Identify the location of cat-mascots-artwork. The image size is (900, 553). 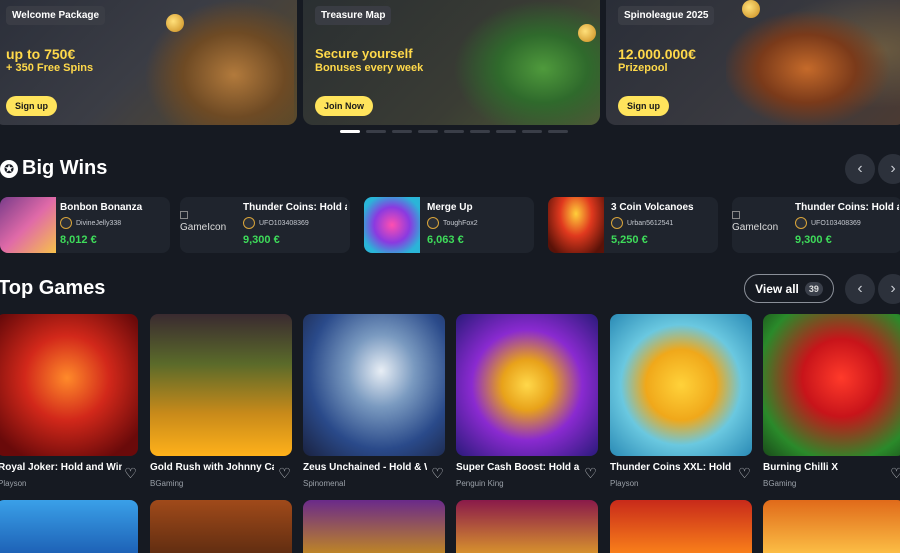
(813, 62).